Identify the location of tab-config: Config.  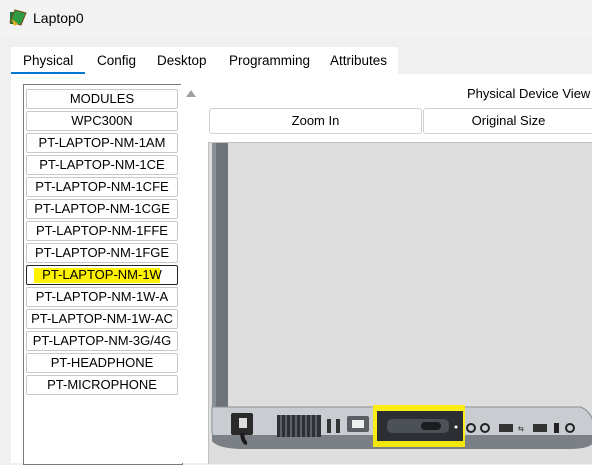
(116, 60).